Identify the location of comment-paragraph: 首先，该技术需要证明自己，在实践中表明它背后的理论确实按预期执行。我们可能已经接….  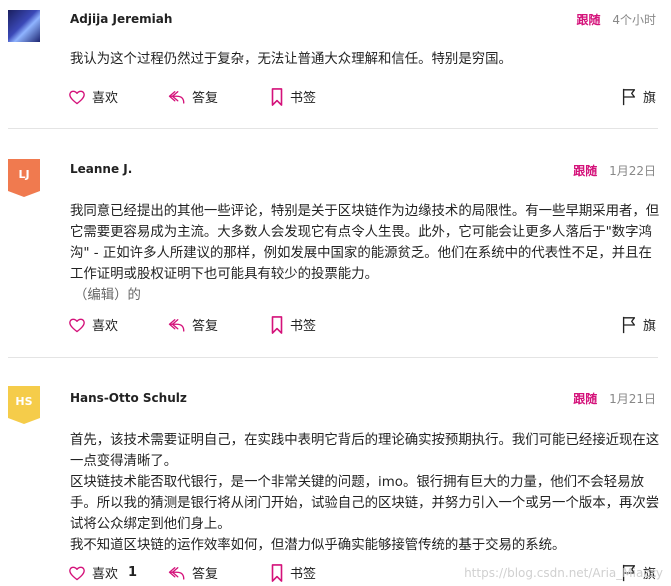
(365, 451).